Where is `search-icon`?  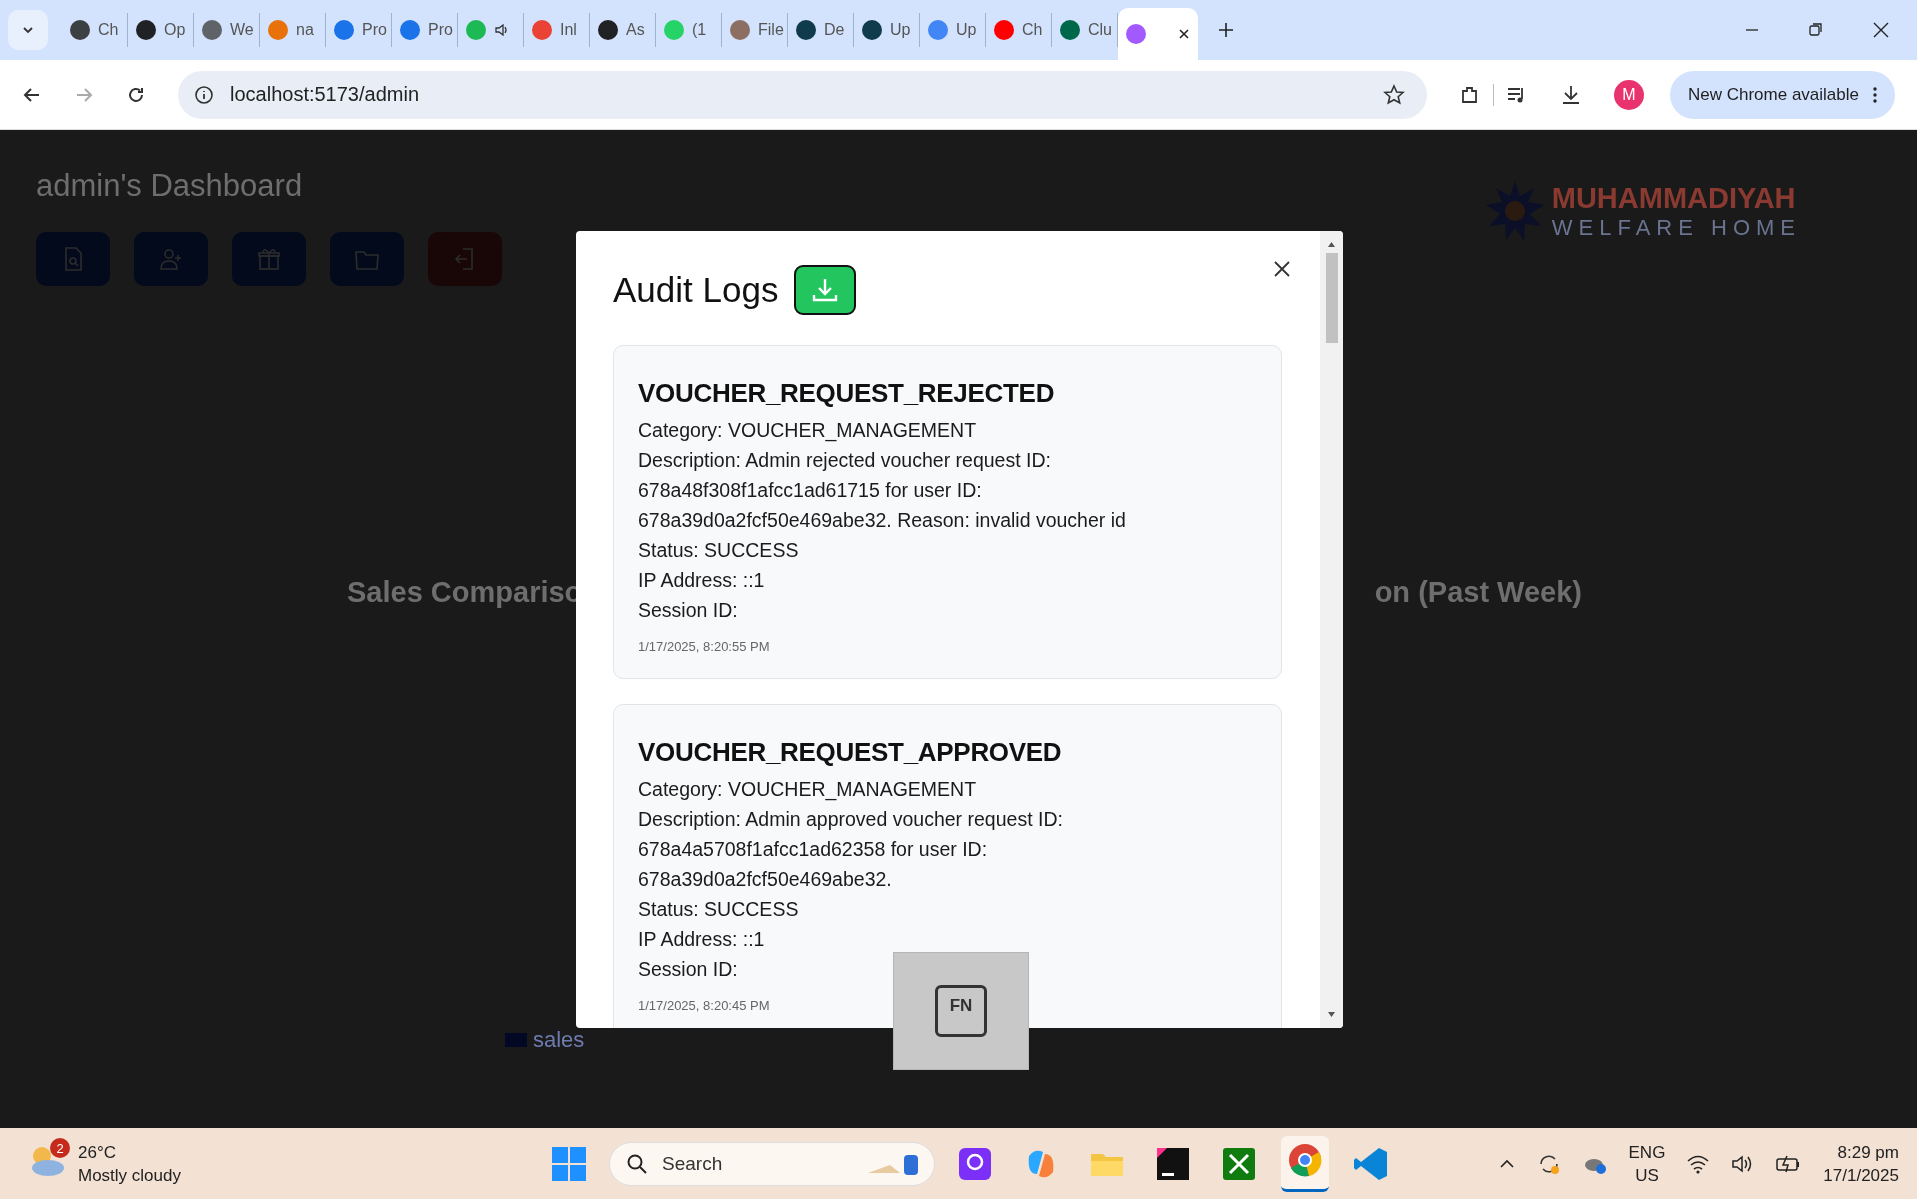 search-icon is located at coordinates (637, 1163).